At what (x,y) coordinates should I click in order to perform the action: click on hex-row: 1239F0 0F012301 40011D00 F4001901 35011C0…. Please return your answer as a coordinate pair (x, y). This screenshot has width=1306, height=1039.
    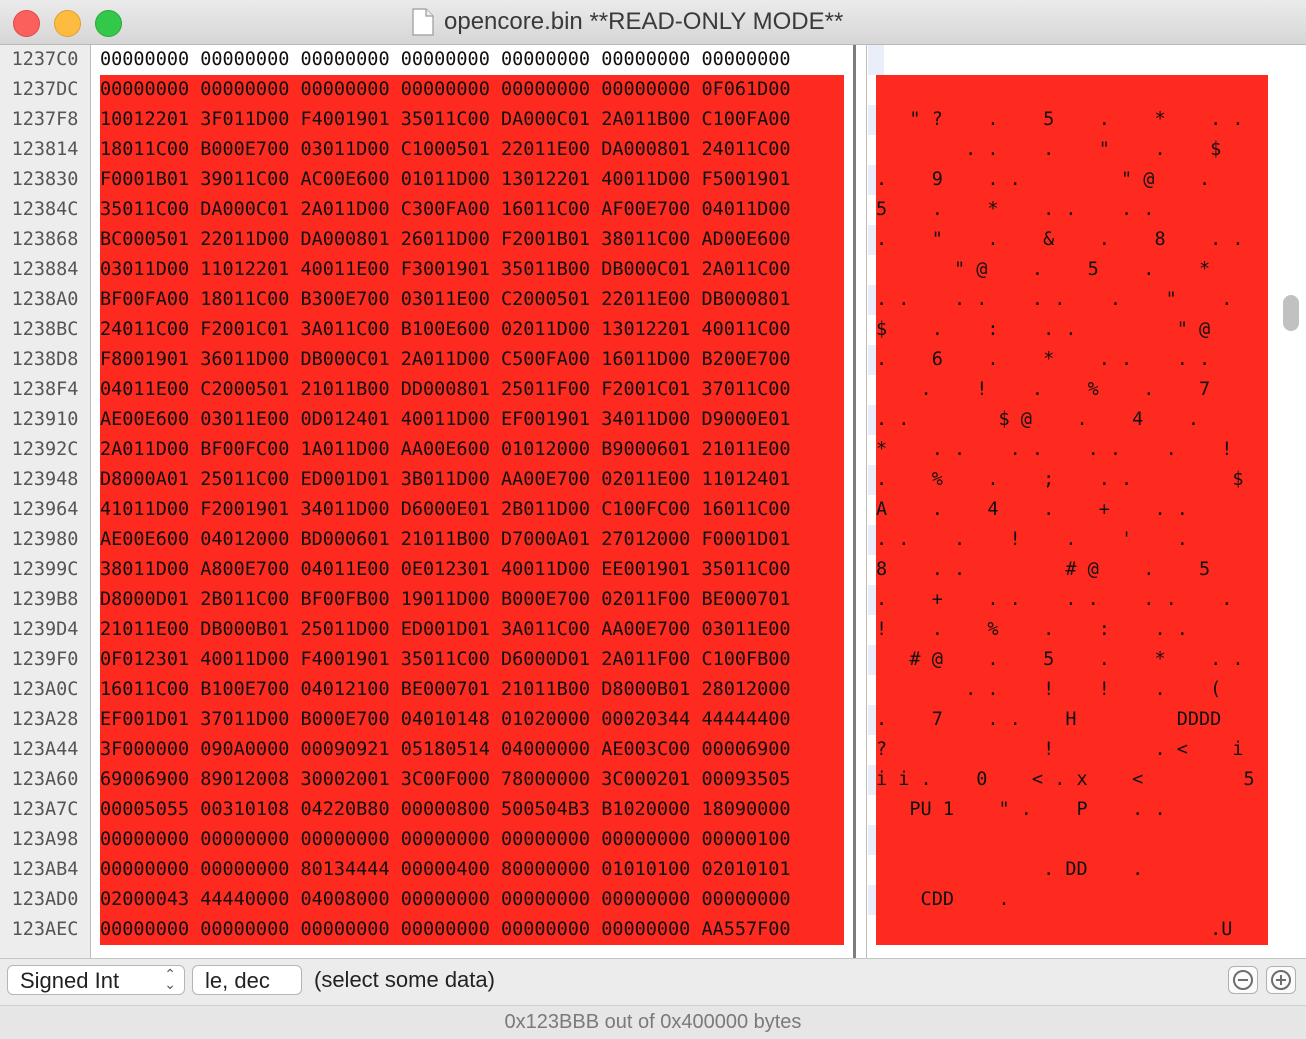
    Looking at the image, I should click on (653, 660).